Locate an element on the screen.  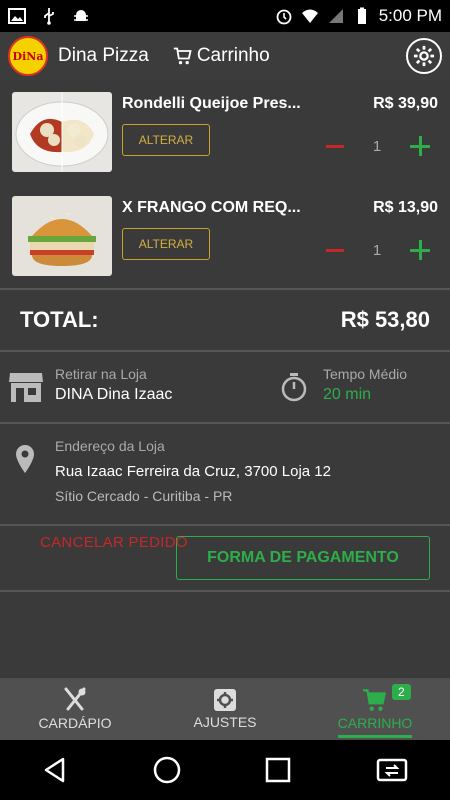
average-time-value: 20 min is located at coordinates (347, 394).